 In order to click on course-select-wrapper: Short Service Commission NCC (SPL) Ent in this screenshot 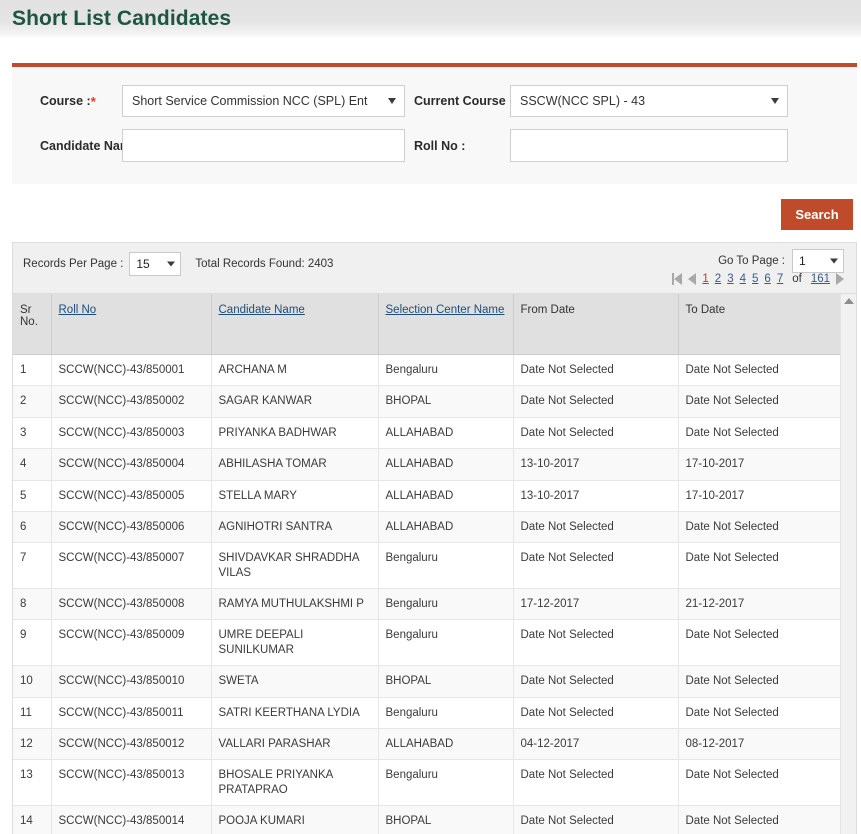, I will do `click(263, 101)`.